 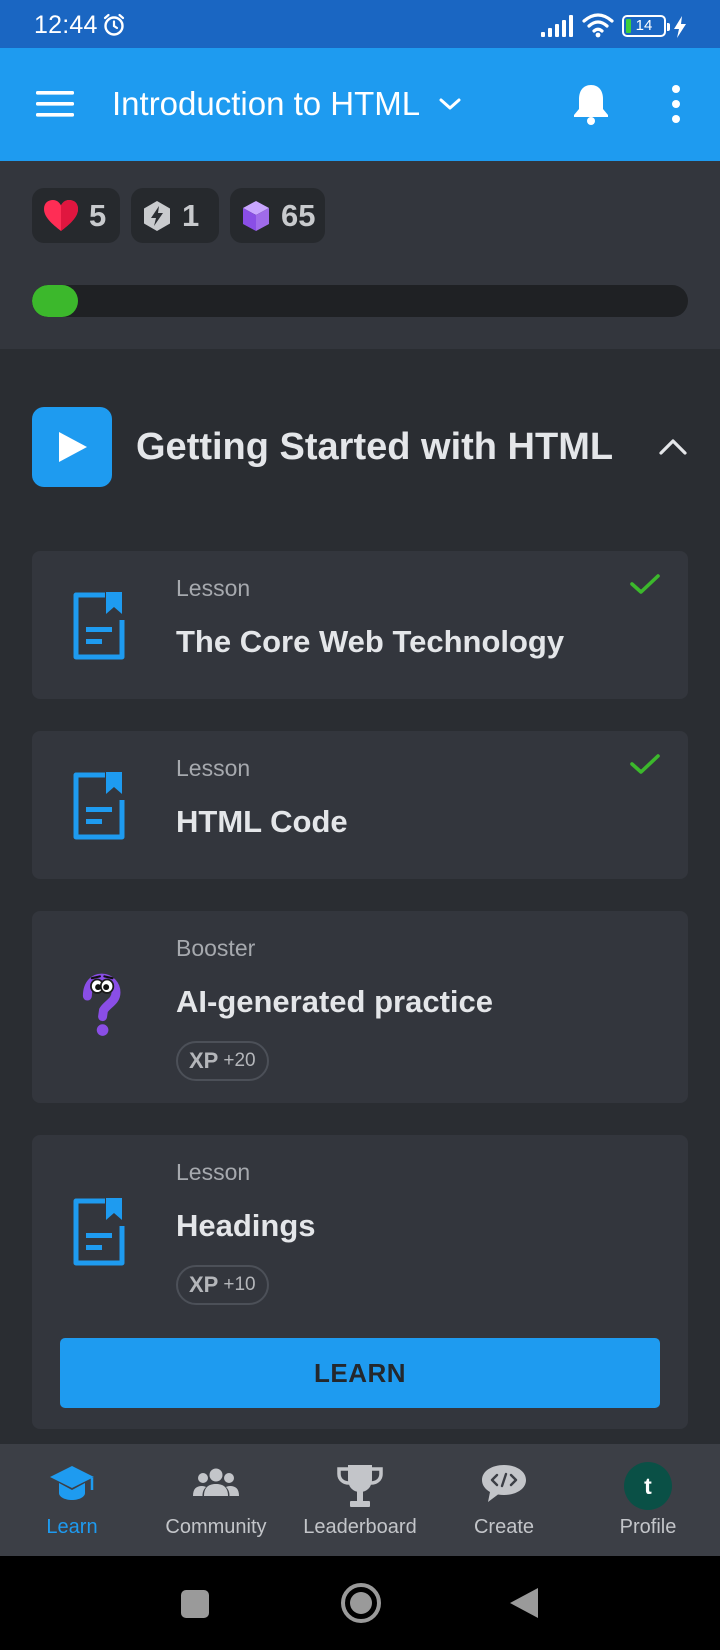 I want to click on card-type-label: Booster, so click(x=216, y=948).